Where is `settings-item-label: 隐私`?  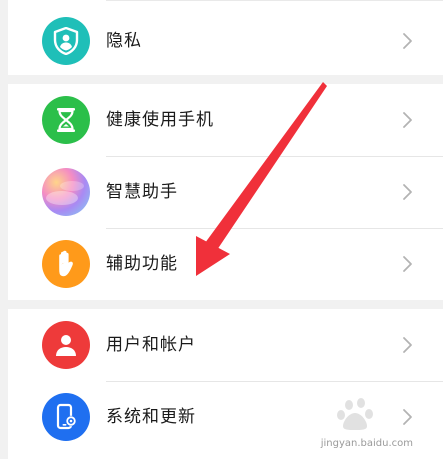
settings-item-label: 隐私 is located at coordinates (124, 41).